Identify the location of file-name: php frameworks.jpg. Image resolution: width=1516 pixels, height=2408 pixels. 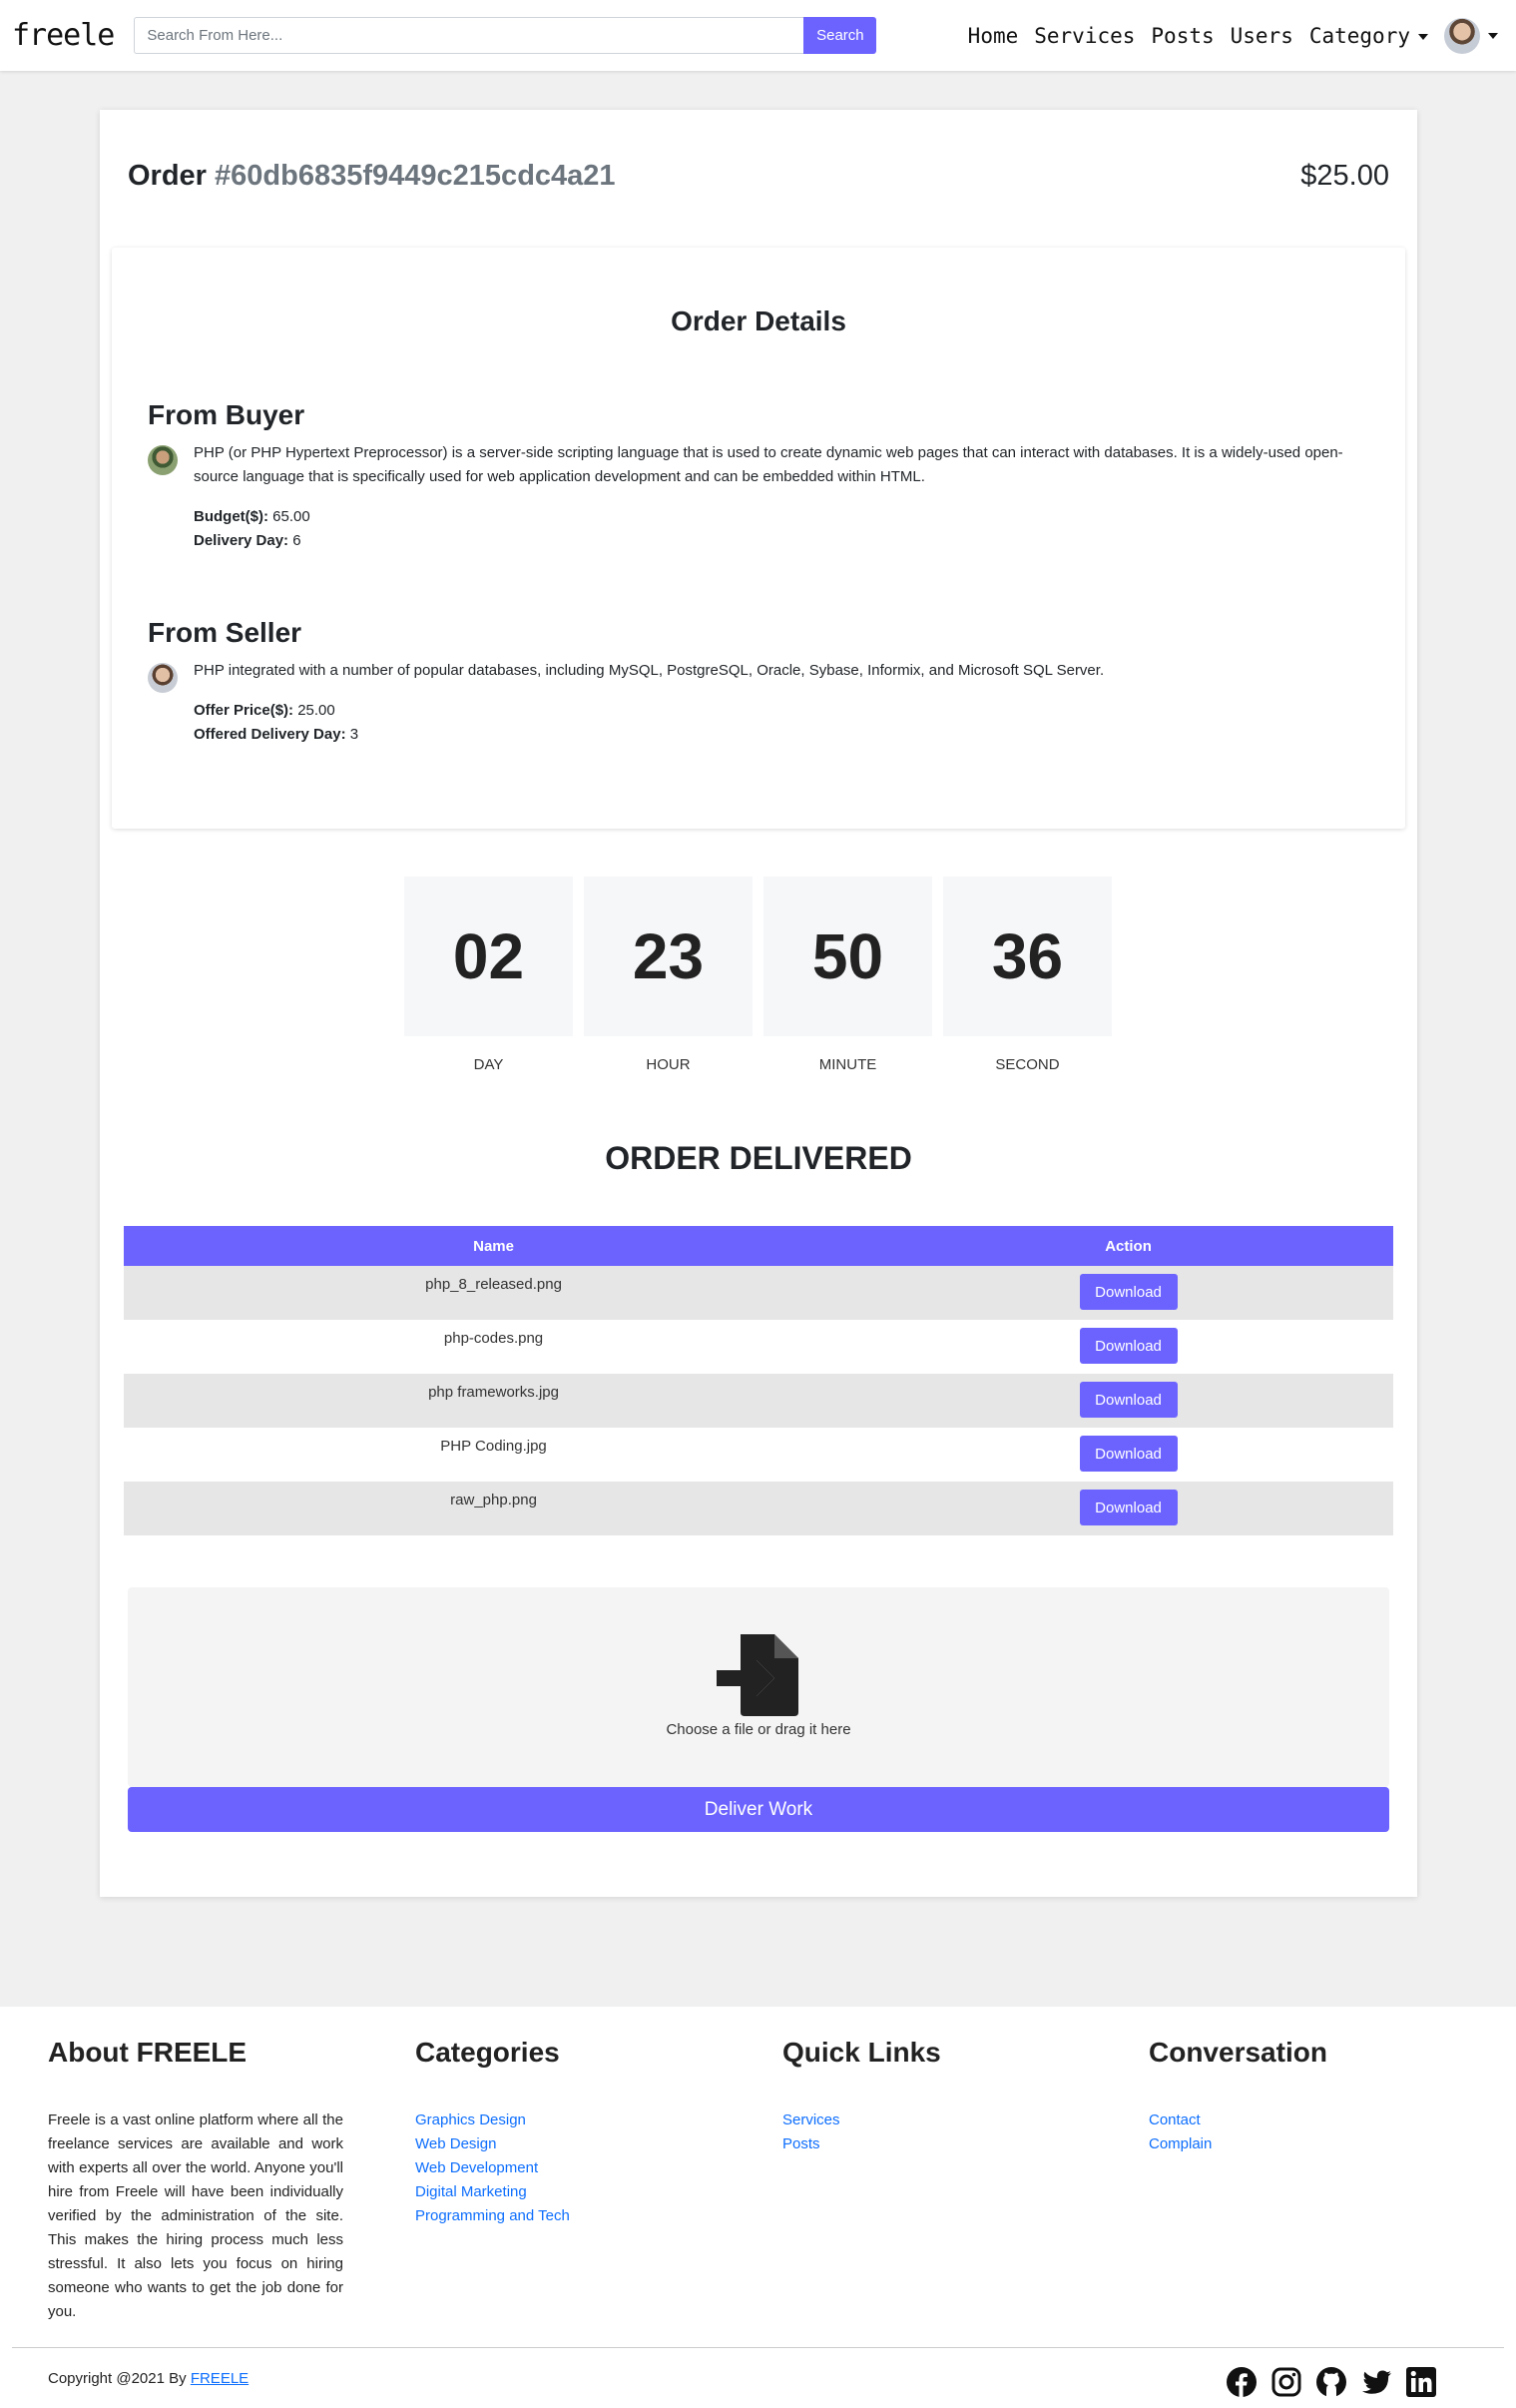
(494, 1401).